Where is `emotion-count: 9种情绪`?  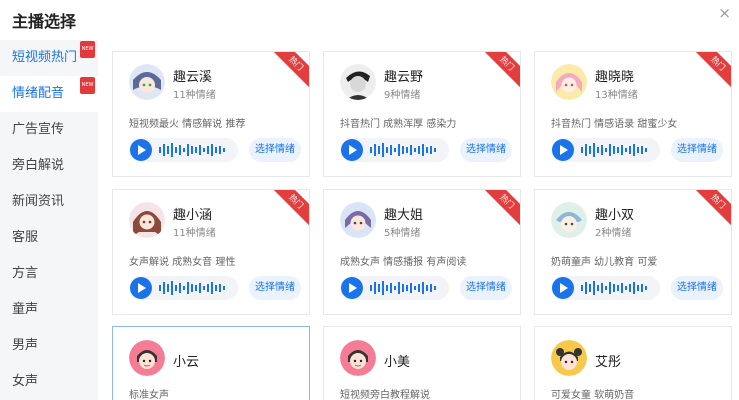 emotion-count: 9种情绪 is located at coordinates (402, 95).